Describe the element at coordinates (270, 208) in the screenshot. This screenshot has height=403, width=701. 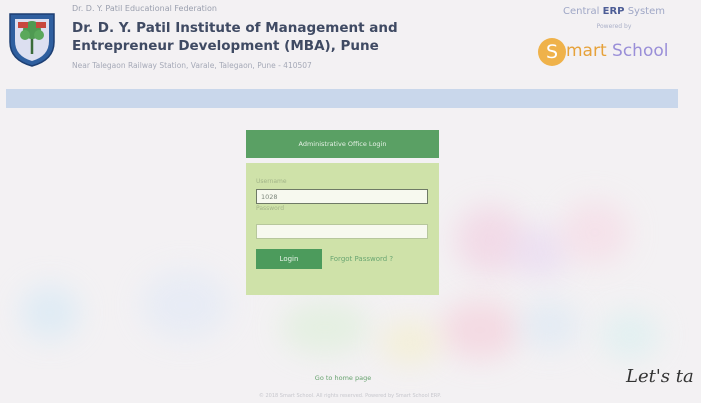
I see `password-label: Password` at that location.